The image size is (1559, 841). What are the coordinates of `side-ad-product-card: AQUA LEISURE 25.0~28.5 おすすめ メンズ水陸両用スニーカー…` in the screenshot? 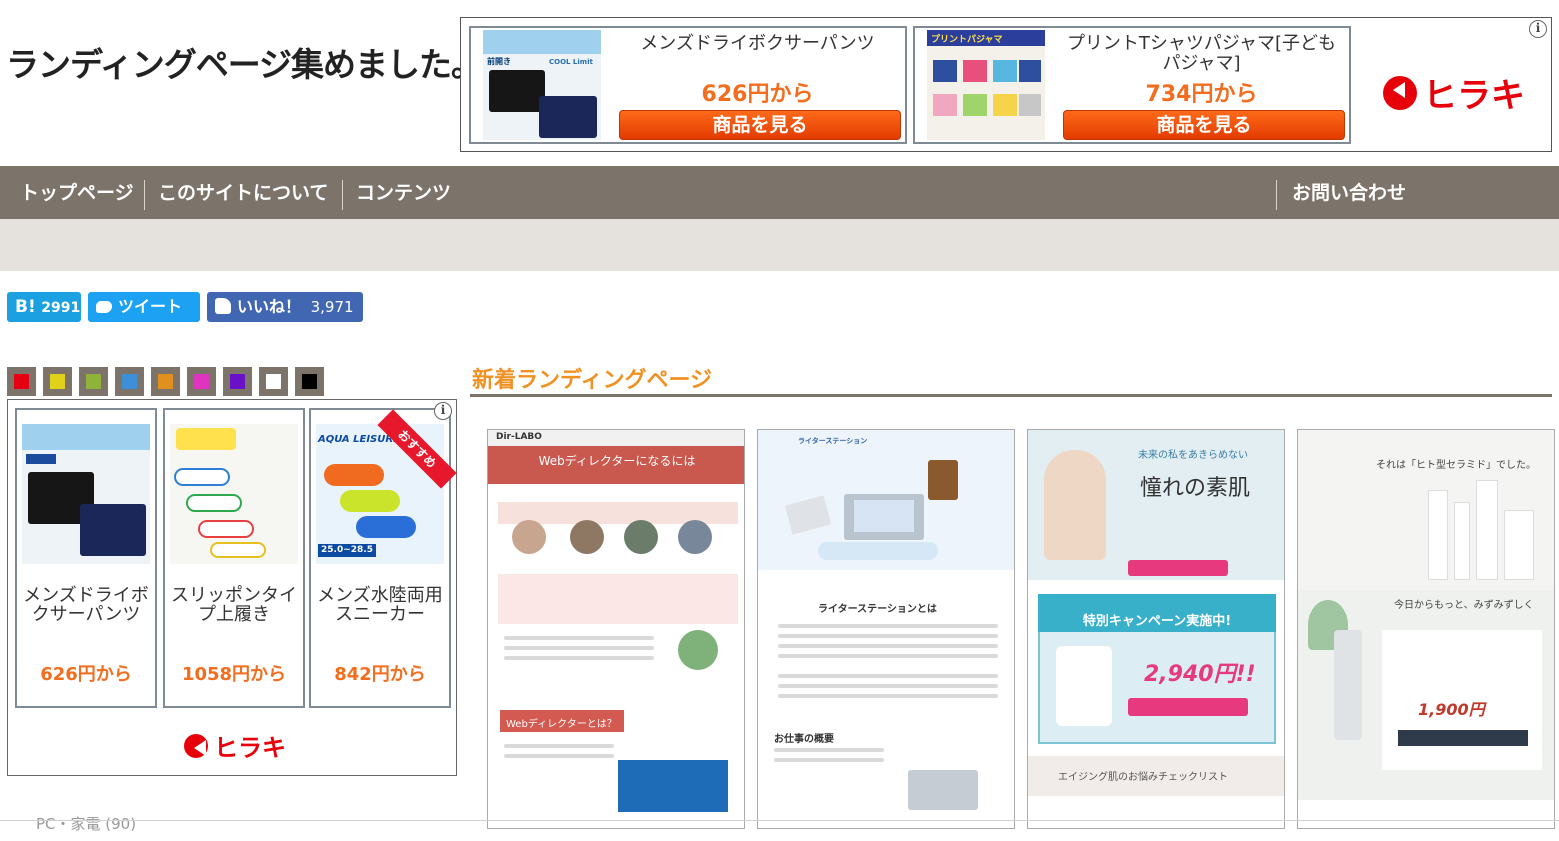 It's located at (383, 558).